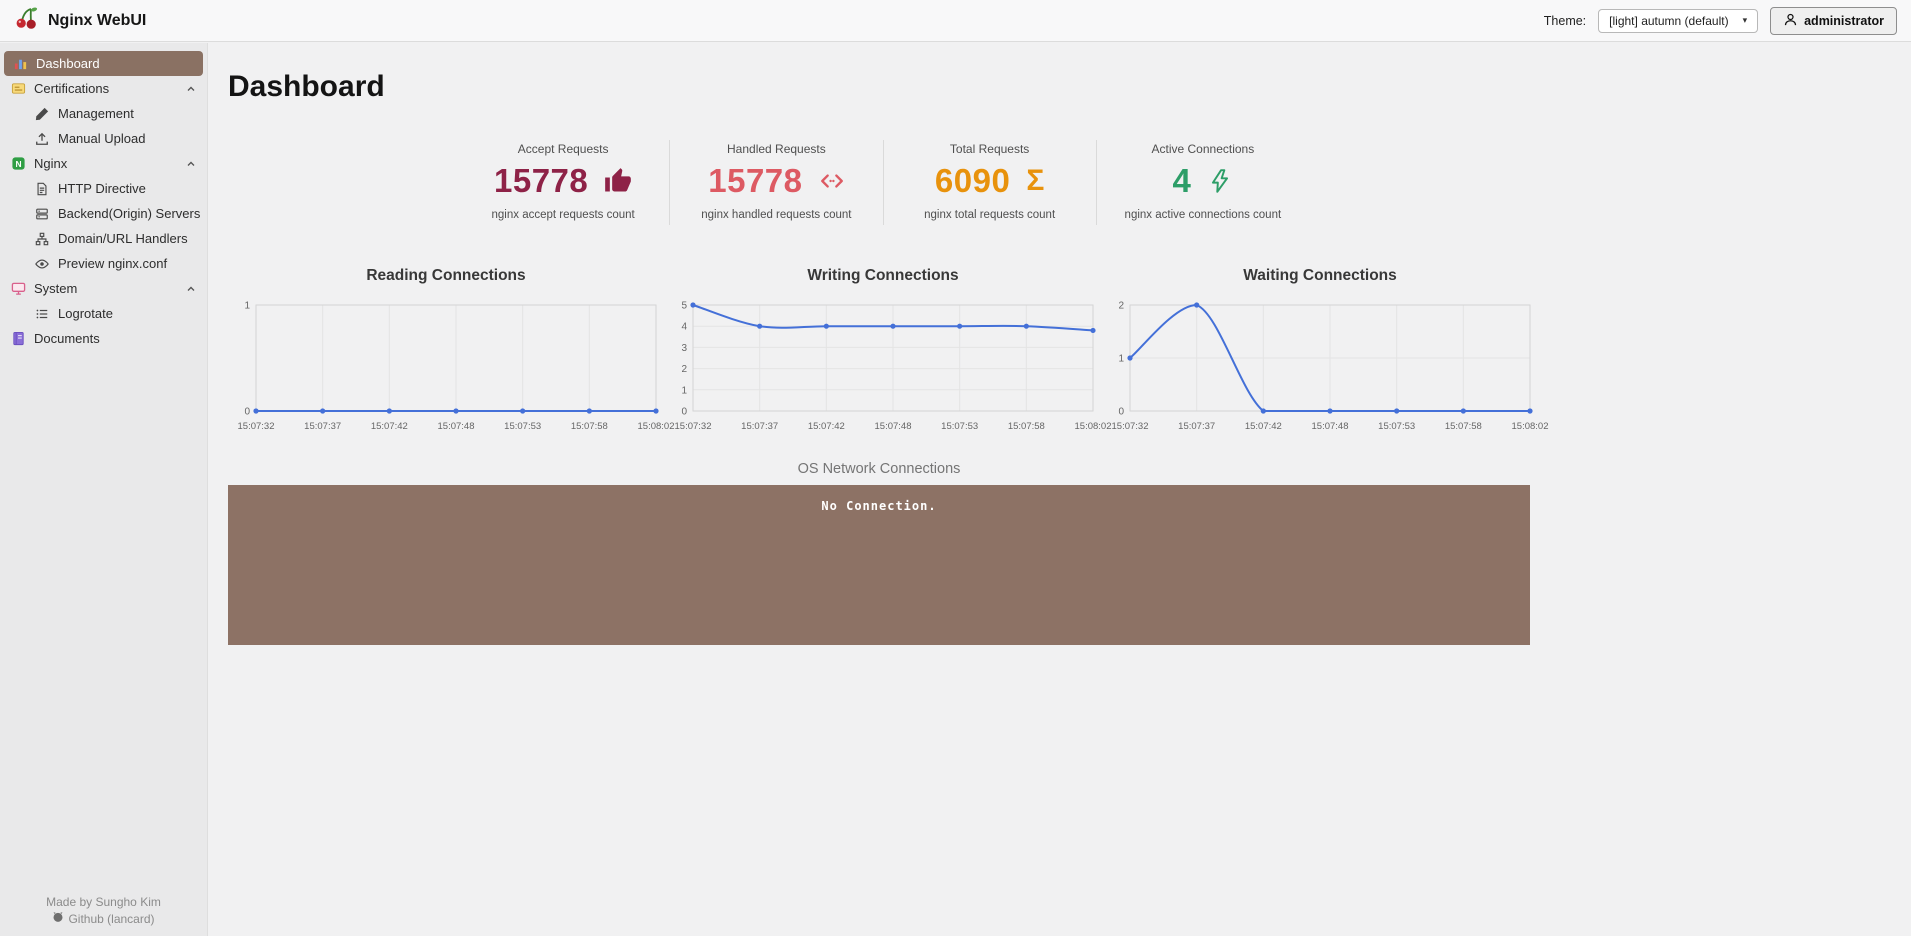 The image size is (1911, 936). Describe the element at coordinates (1203, 215) in the screenshot. I see `stat-caption: nginx active connections count` at that location.